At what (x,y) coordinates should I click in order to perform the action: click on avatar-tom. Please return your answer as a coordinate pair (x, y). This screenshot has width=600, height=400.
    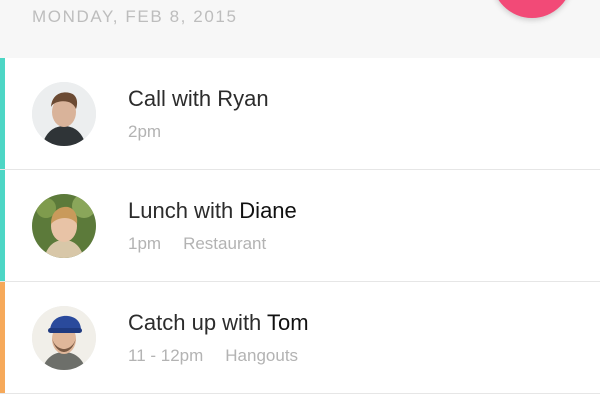
    Looking at the image, I should click on (64, 338).